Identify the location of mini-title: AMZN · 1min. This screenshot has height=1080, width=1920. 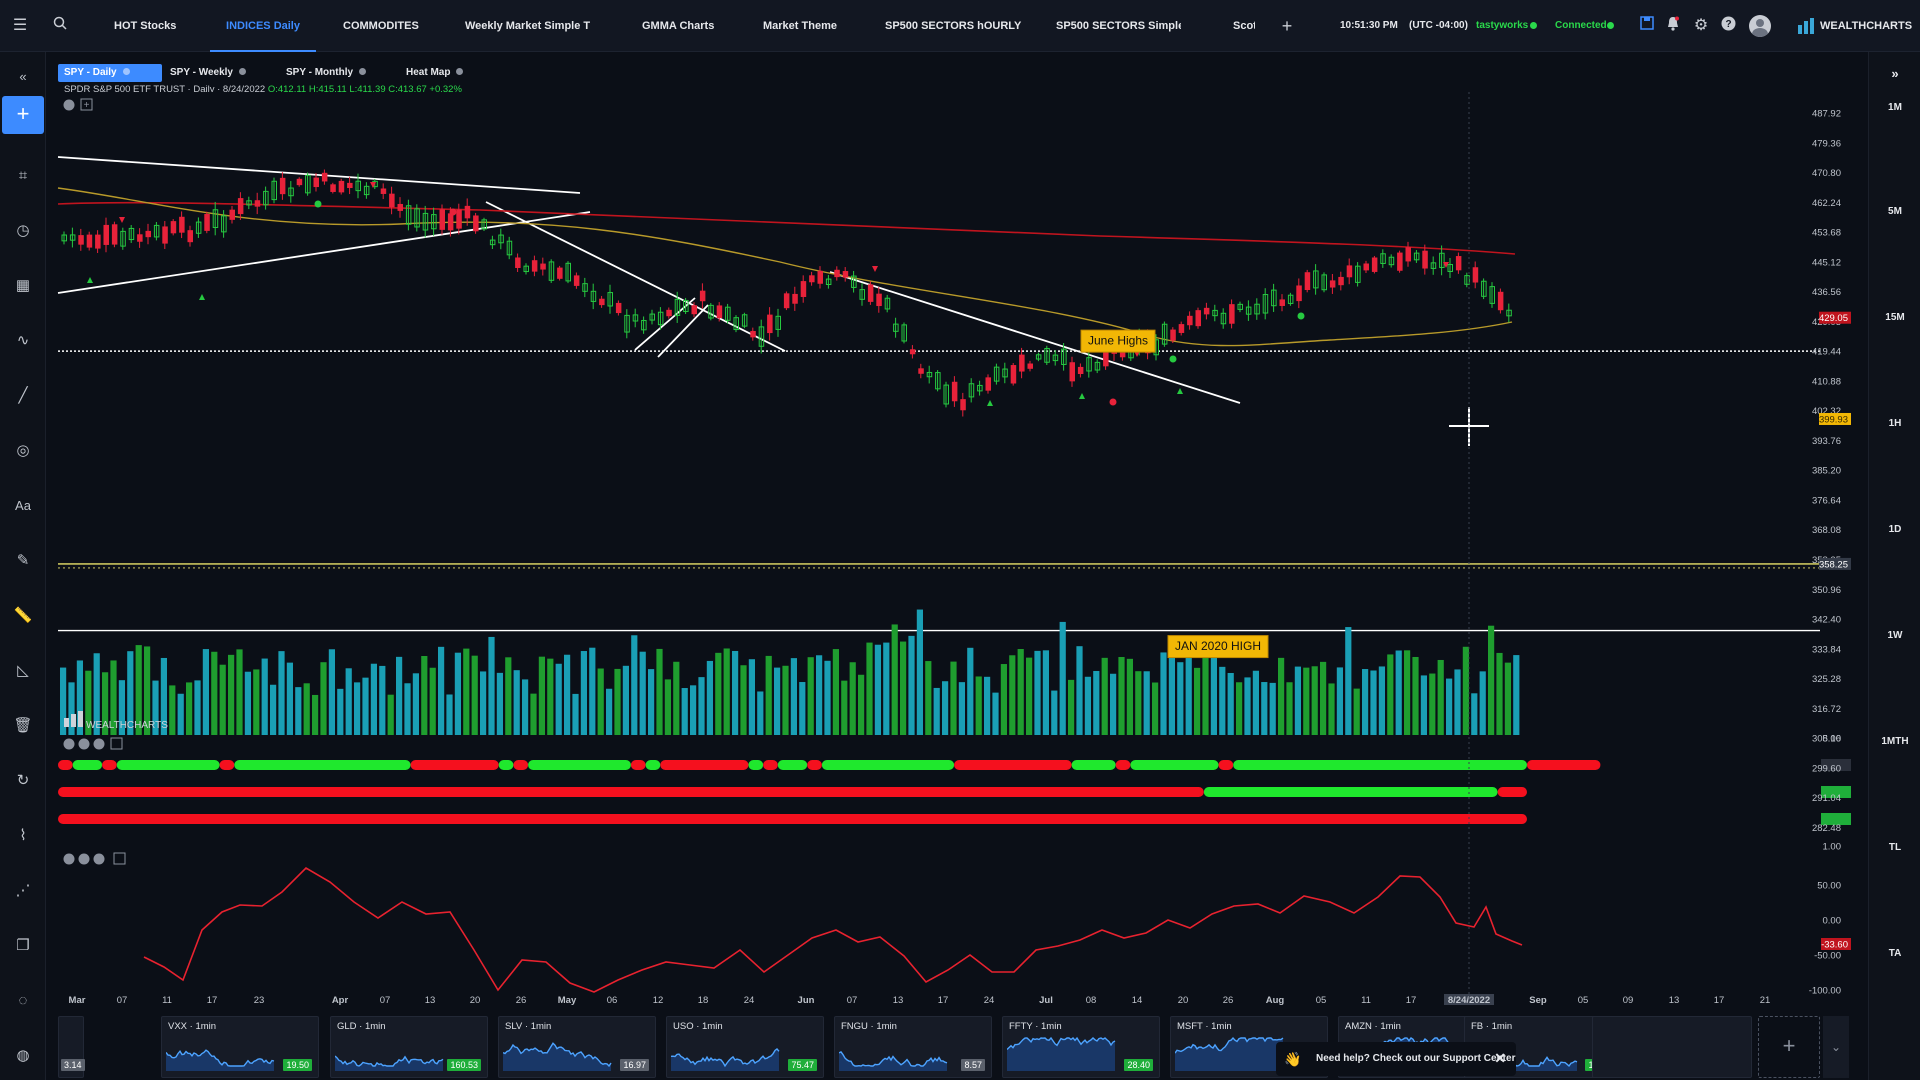
(1373, 1026).